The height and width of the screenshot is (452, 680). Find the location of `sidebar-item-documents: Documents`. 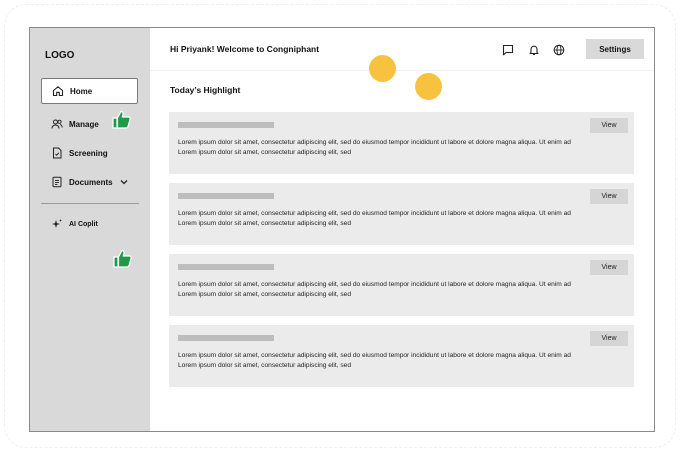

sidebar-item-documents: Documents is located at coordinates (89, 182).